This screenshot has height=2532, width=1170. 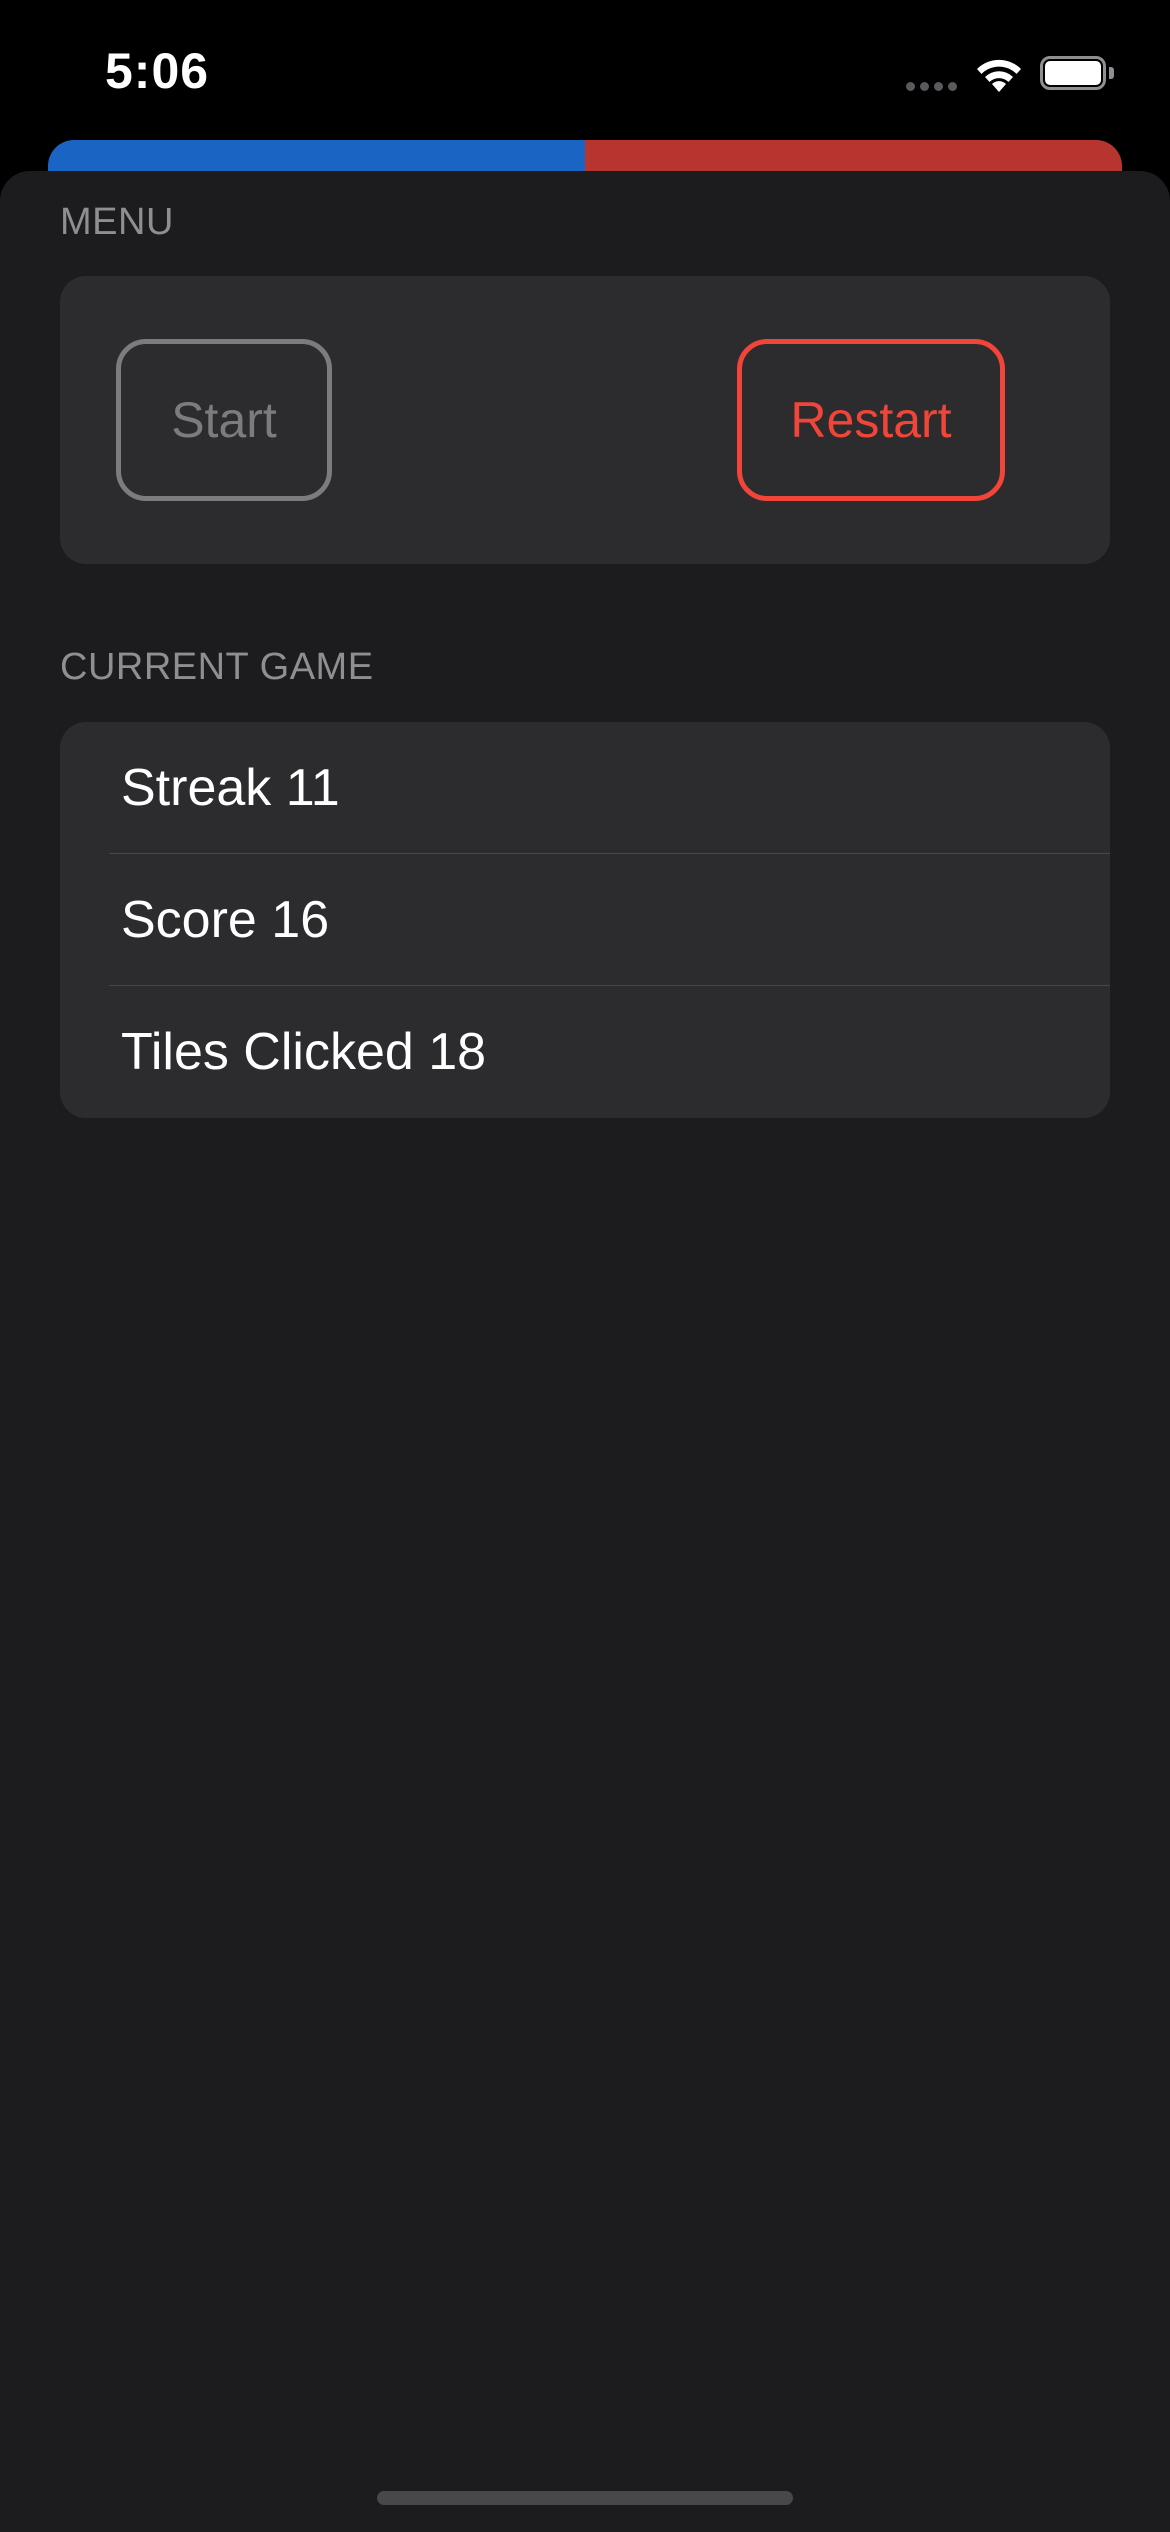 I want to click on cellular-signal-icon, so click(x=933, y=87).